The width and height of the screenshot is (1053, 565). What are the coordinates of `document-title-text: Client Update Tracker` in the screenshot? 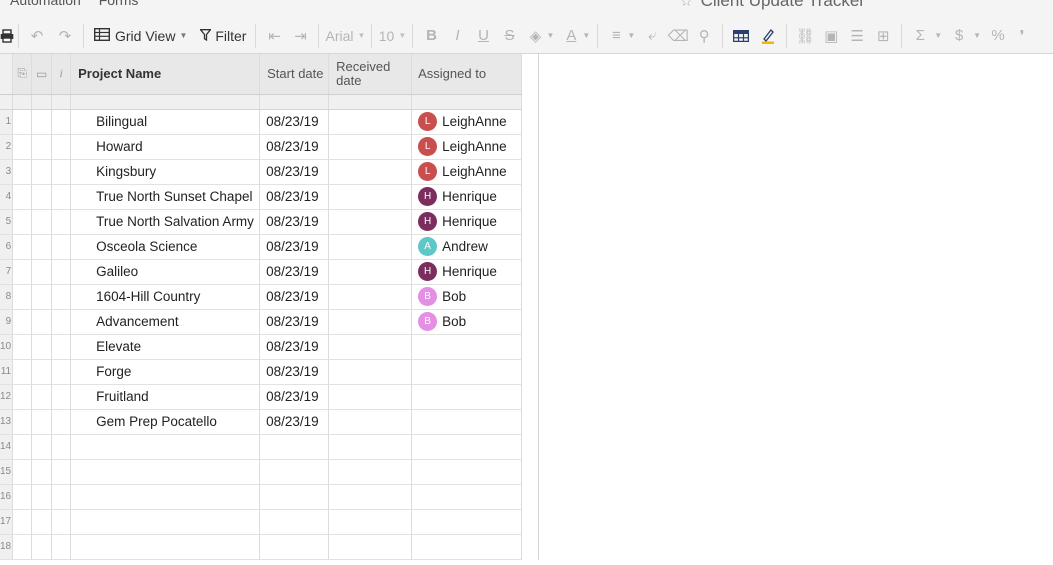 It's located at (783, 5).